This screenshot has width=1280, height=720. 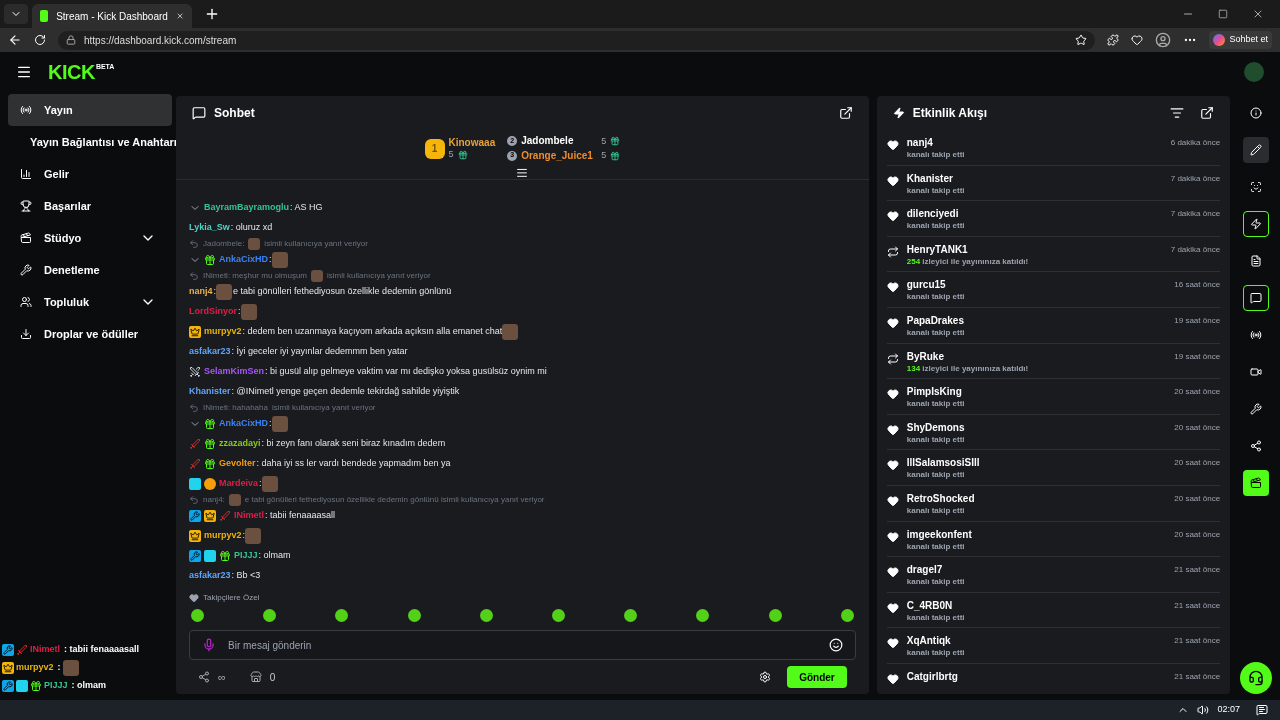 What do you see at coordinates (1036, 463) in the screenshot?
I see `event-username: IllSalamsosiSIll` at bounding box center [1036, 463].